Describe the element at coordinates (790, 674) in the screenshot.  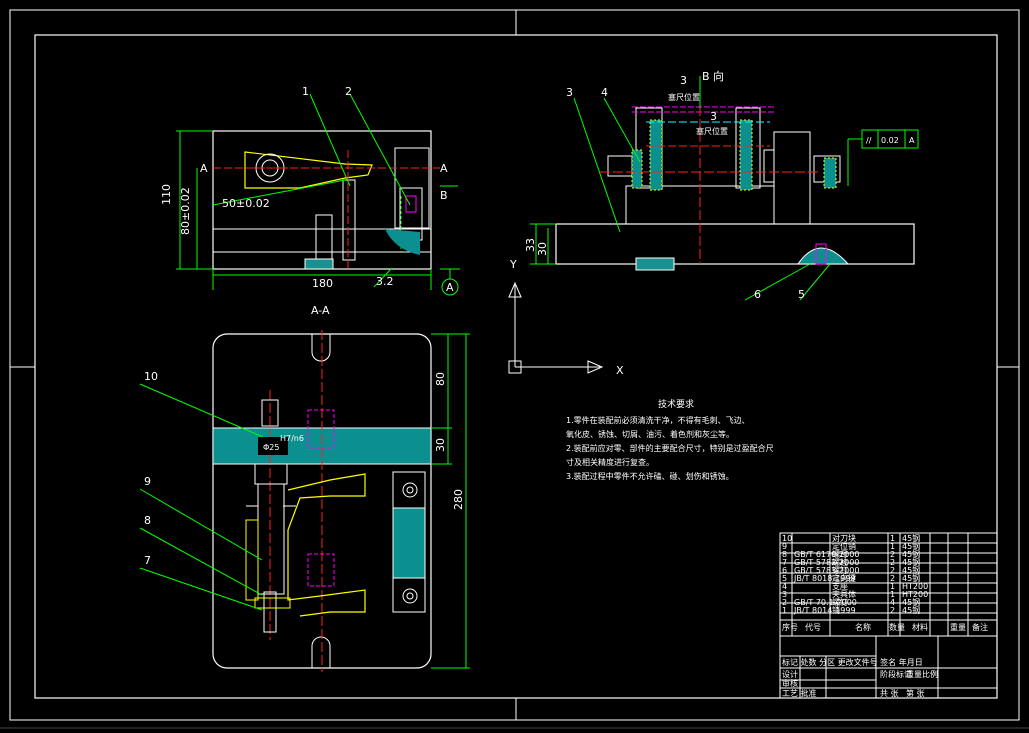
I see `tb-sign-row-1: 设计` at that location.